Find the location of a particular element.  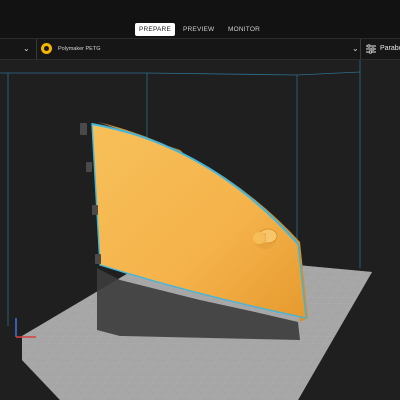

view-tabs: PREPARE PREVIEW MONITOR is located at coordinates (200, 30).